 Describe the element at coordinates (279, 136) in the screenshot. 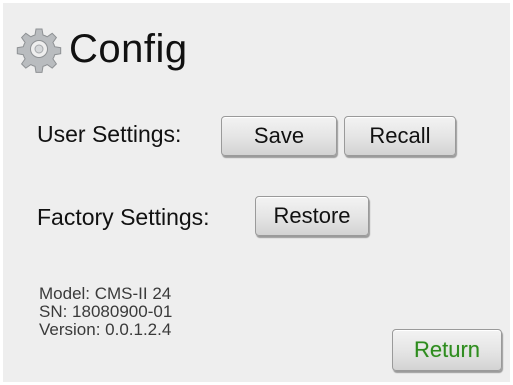

I see `save-button: Save` at that location.